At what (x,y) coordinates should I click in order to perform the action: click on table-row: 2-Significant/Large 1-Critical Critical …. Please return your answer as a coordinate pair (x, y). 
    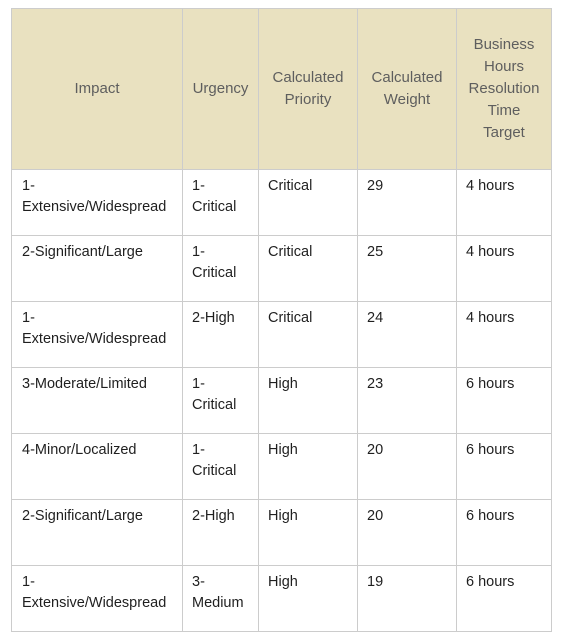
    Looking at the image, I should click on (281, 268).